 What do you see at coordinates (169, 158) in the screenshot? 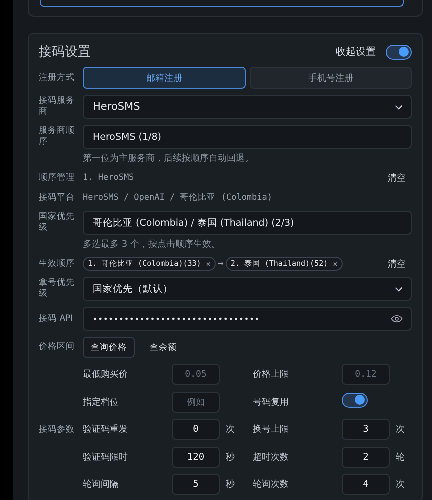
I see `hint-text: 第一位为主服务商，后续按顺序自动回退。` at bounding box center [169, 158].